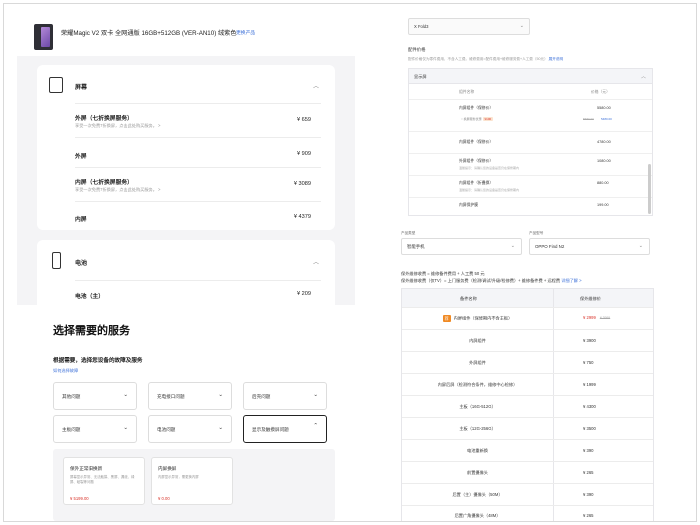  What do you see at coordinates (190, 396) in the screenshot?
I see `category-charging-port: 充电接口问题 ⌄` at bounding box center [190, 396].